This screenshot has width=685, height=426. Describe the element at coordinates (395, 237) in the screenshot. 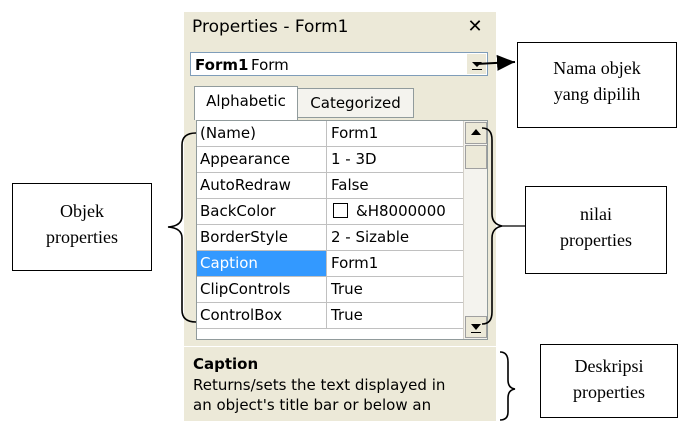

I see `property-value: 2 - Sizable` at that location.